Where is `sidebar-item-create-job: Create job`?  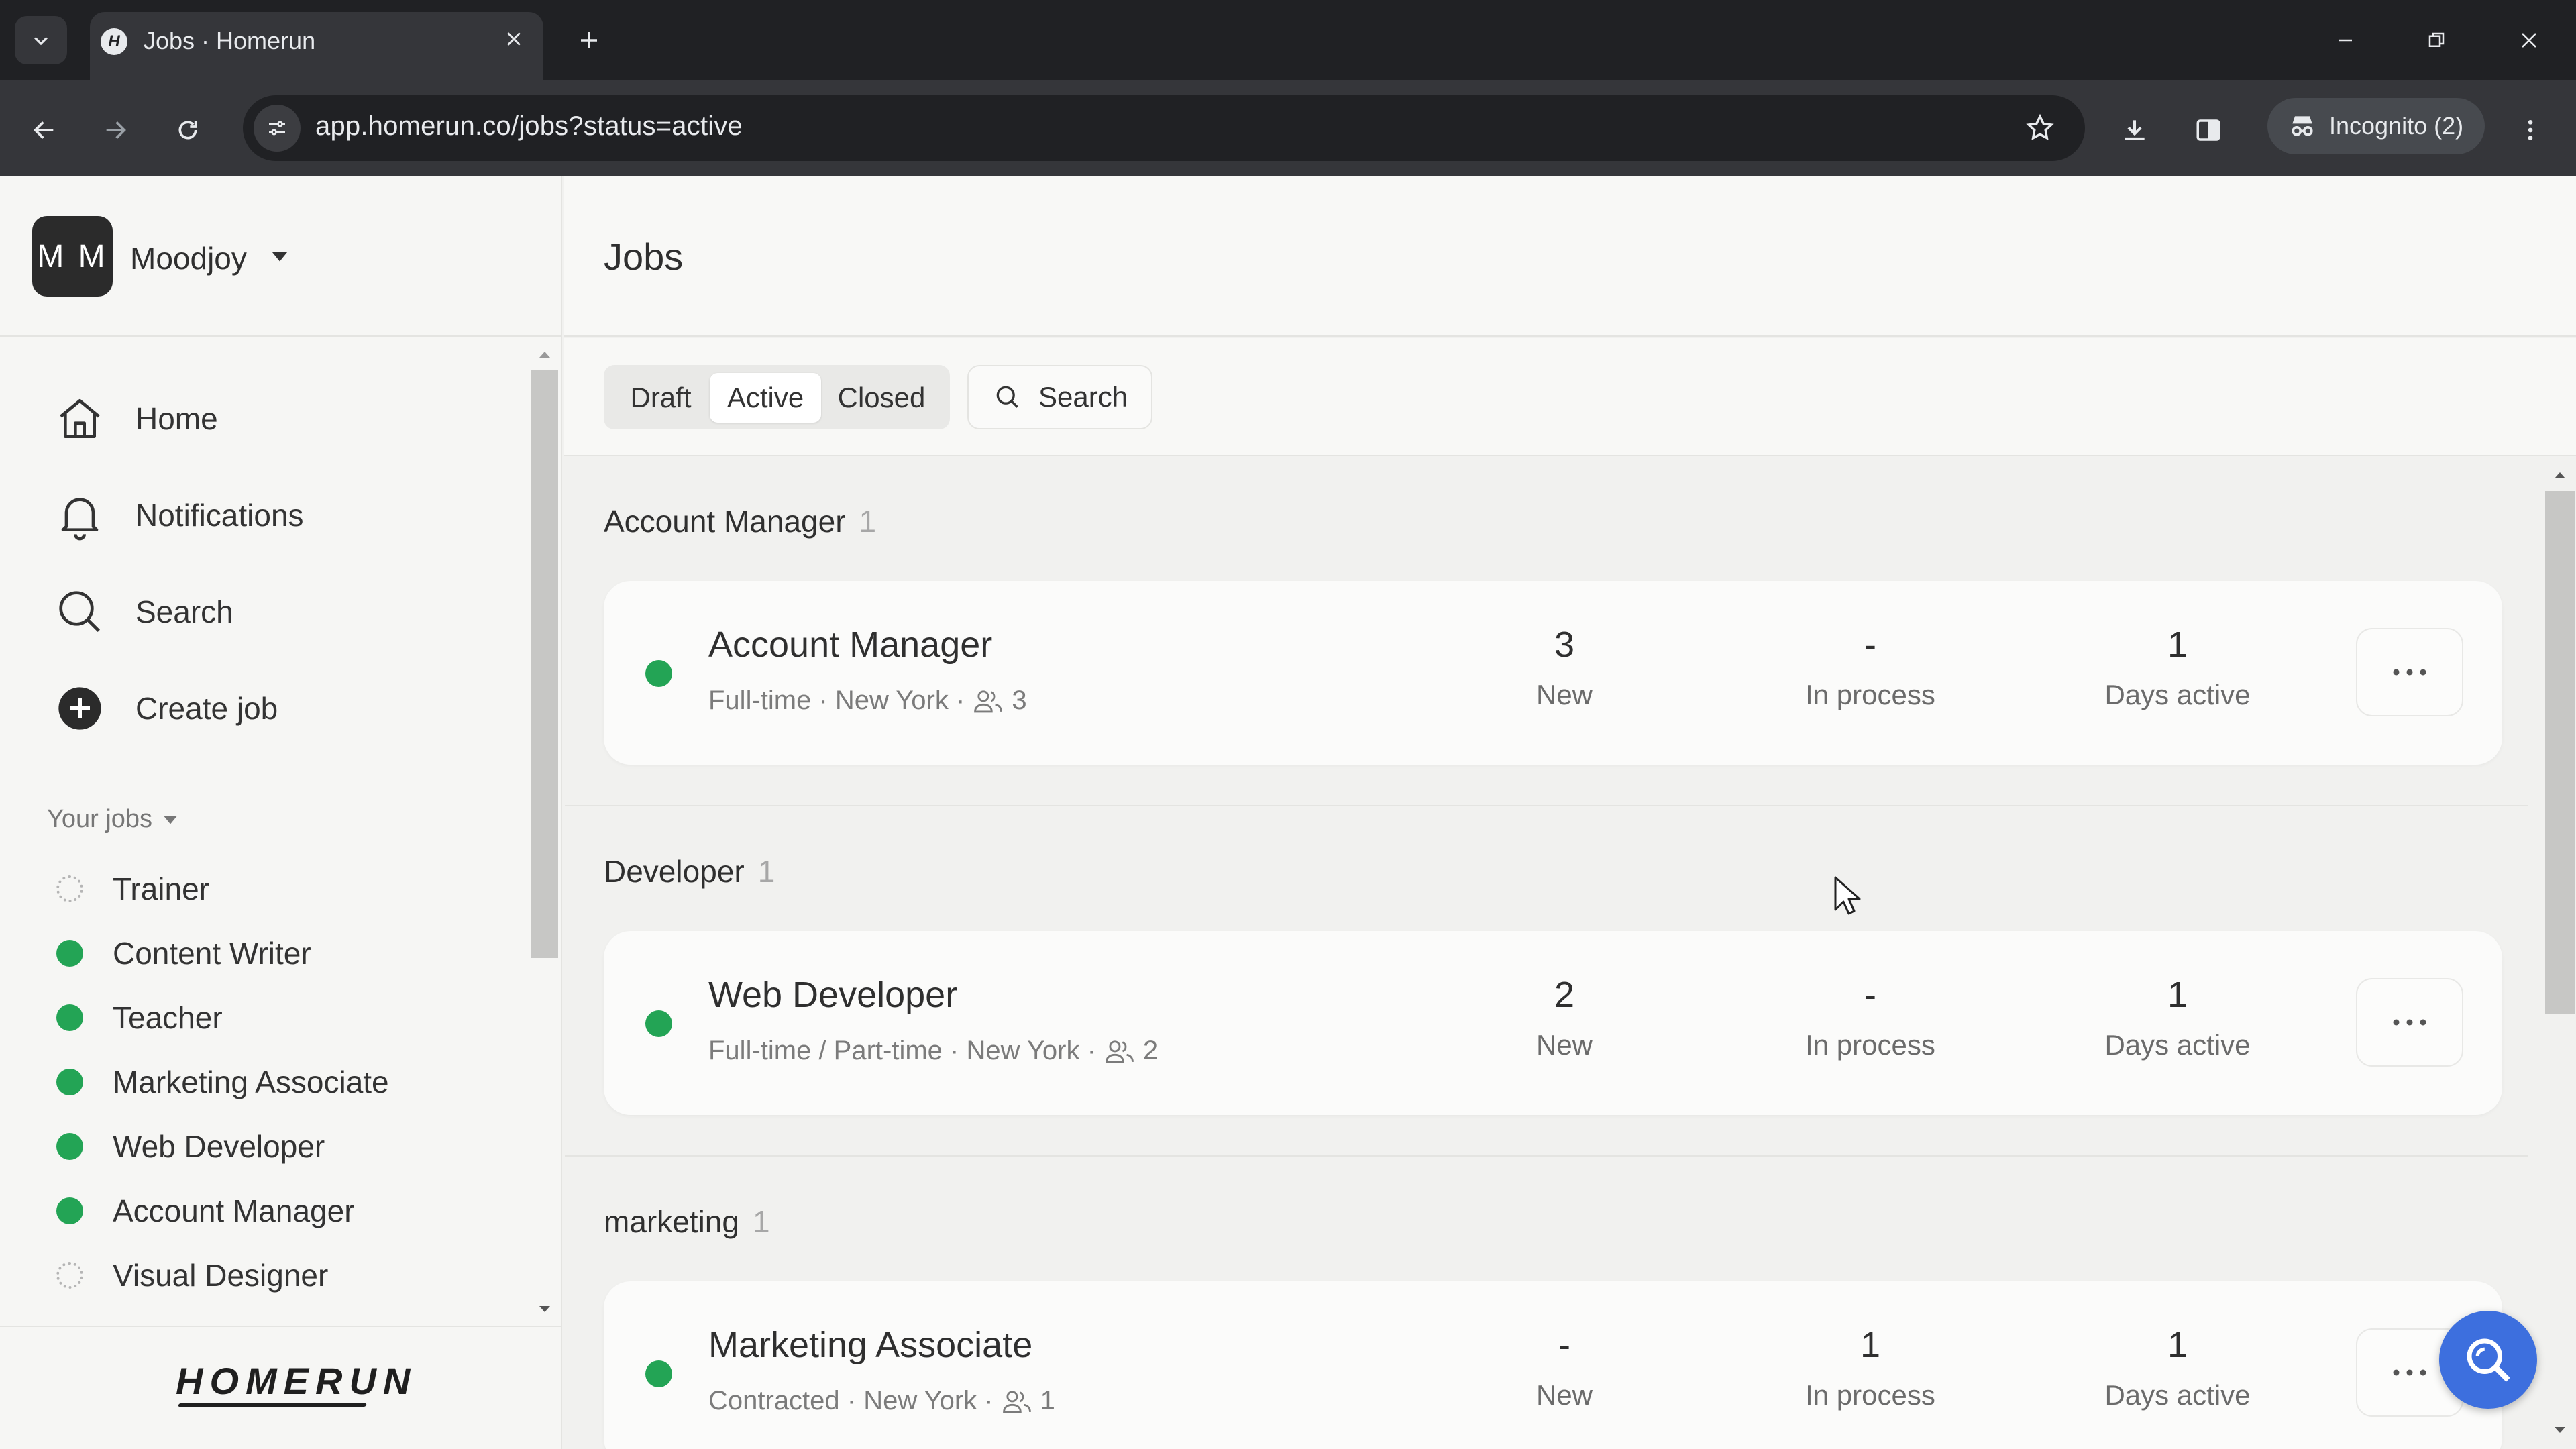 sidebar-item-create-job: Create job is located at coordinates (267, 708).